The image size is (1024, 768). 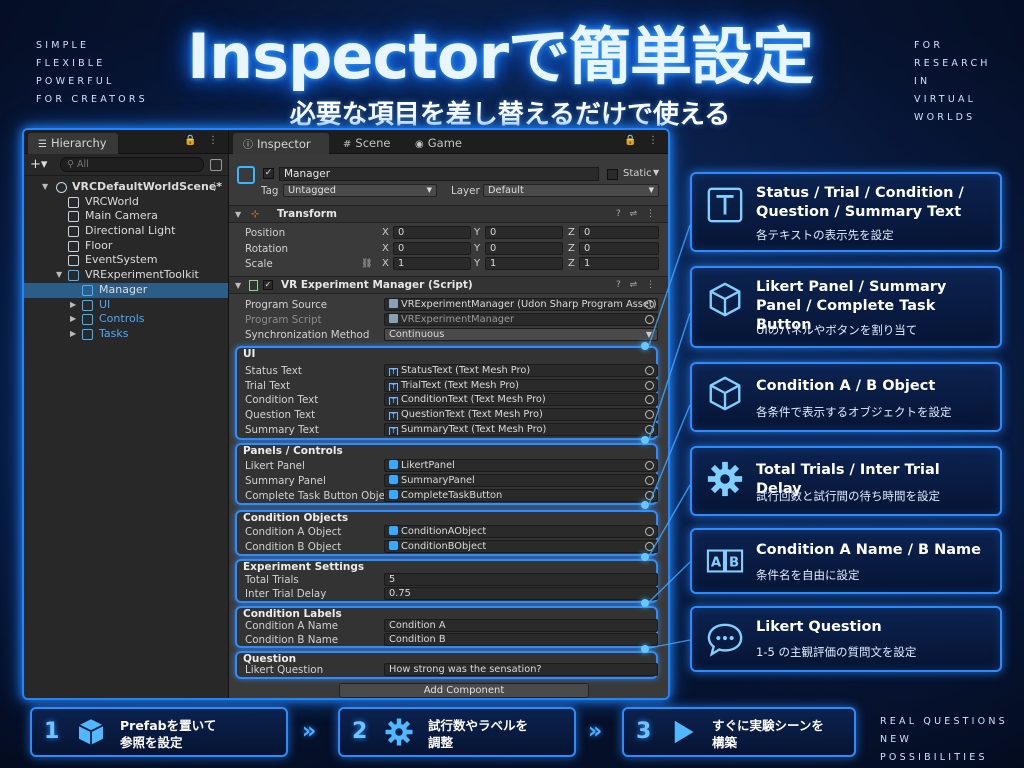 I want to click on summary-panel-field: SummaryPanel, so click(x=521, y=480).